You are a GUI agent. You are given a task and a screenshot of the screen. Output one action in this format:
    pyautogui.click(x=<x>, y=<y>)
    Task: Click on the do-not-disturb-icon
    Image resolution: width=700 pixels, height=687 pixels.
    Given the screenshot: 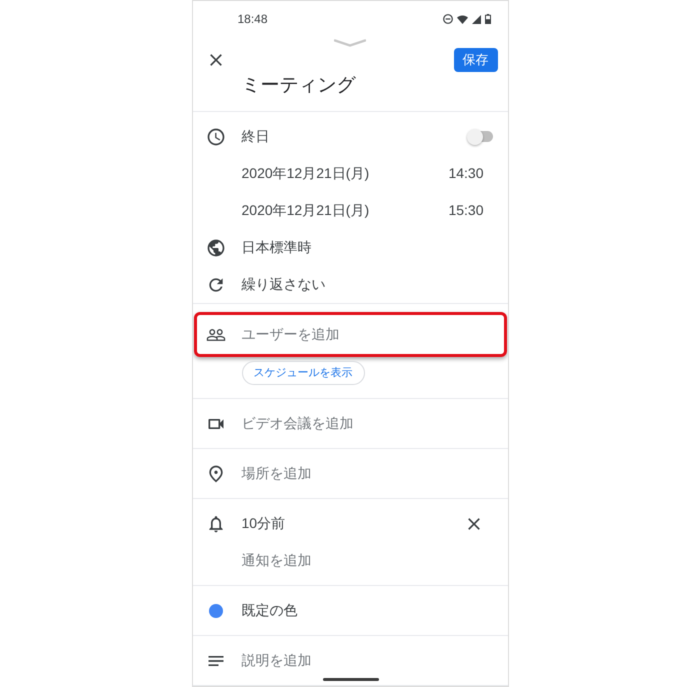 What is the action you would take?
    pyautogui.click(x=447, y=19)
    